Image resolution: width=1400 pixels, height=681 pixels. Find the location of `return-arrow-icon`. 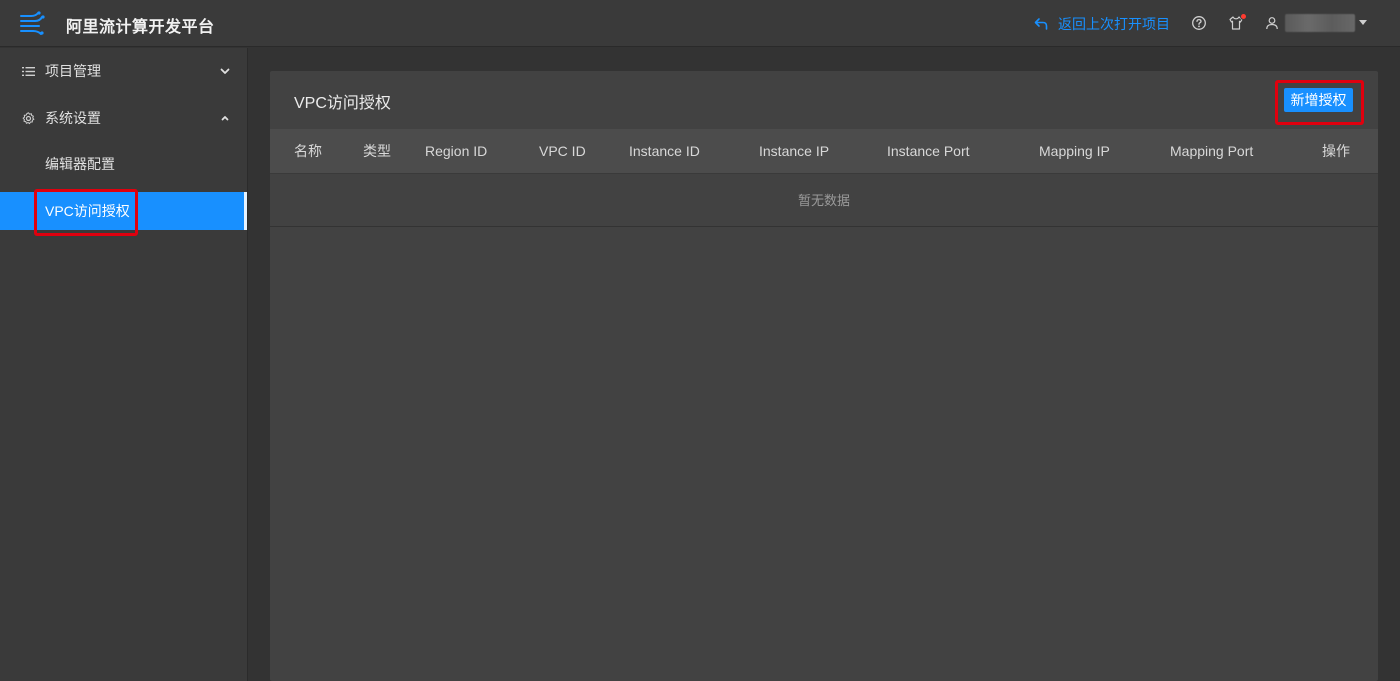

return-arrow-icon is located at coordinates (1041, 24).